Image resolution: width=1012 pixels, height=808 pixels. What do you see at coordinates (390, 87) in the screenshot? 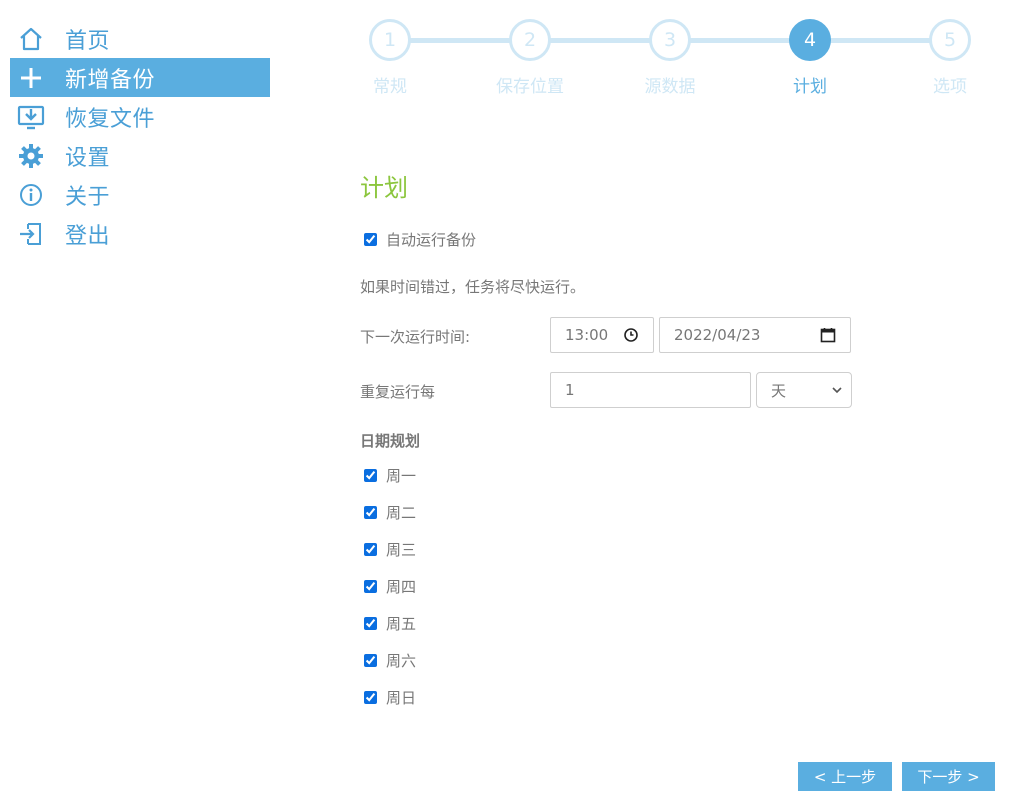
I see `step-label: 常规` at bounding box center [390, 87].